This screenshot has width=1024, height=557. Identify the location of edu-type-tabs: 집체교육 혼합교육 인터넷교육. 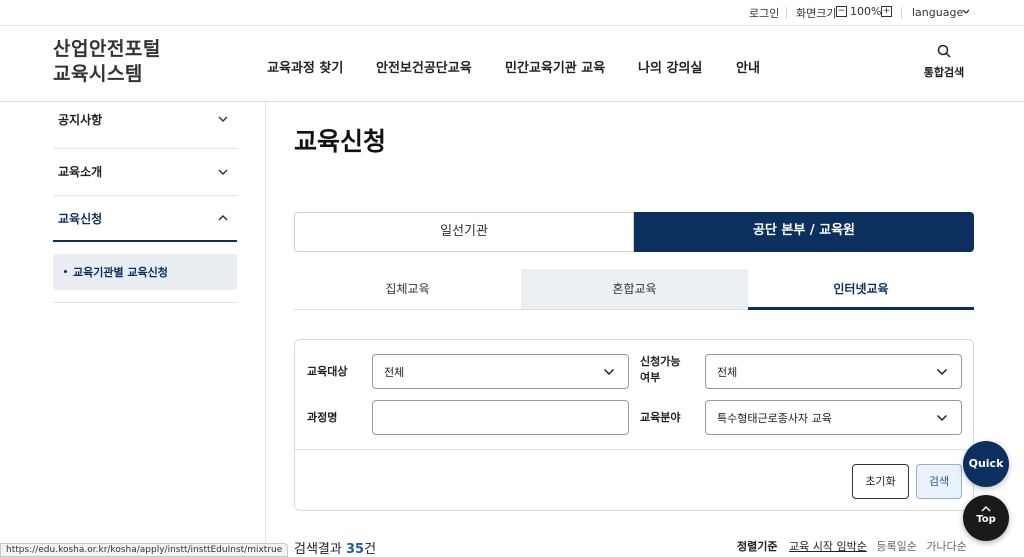
(634, 289).